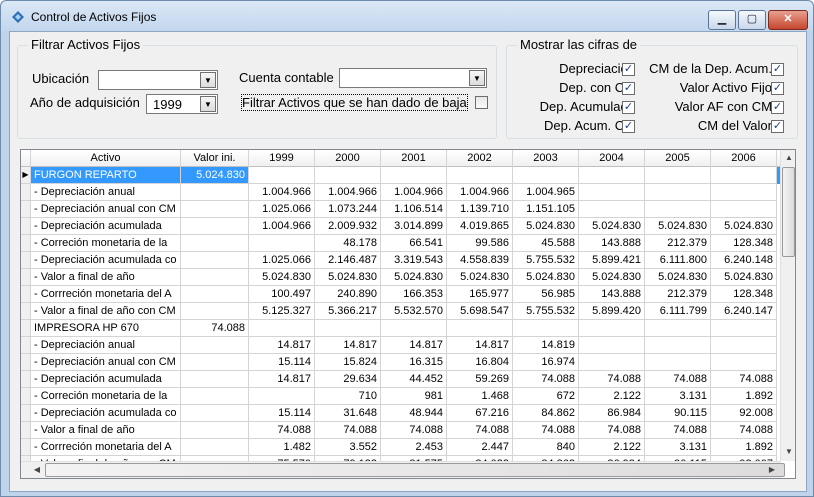 The height and width of the screenshot is (497, 814). I want to click on value-cell: 48.178, so click(348, 243).